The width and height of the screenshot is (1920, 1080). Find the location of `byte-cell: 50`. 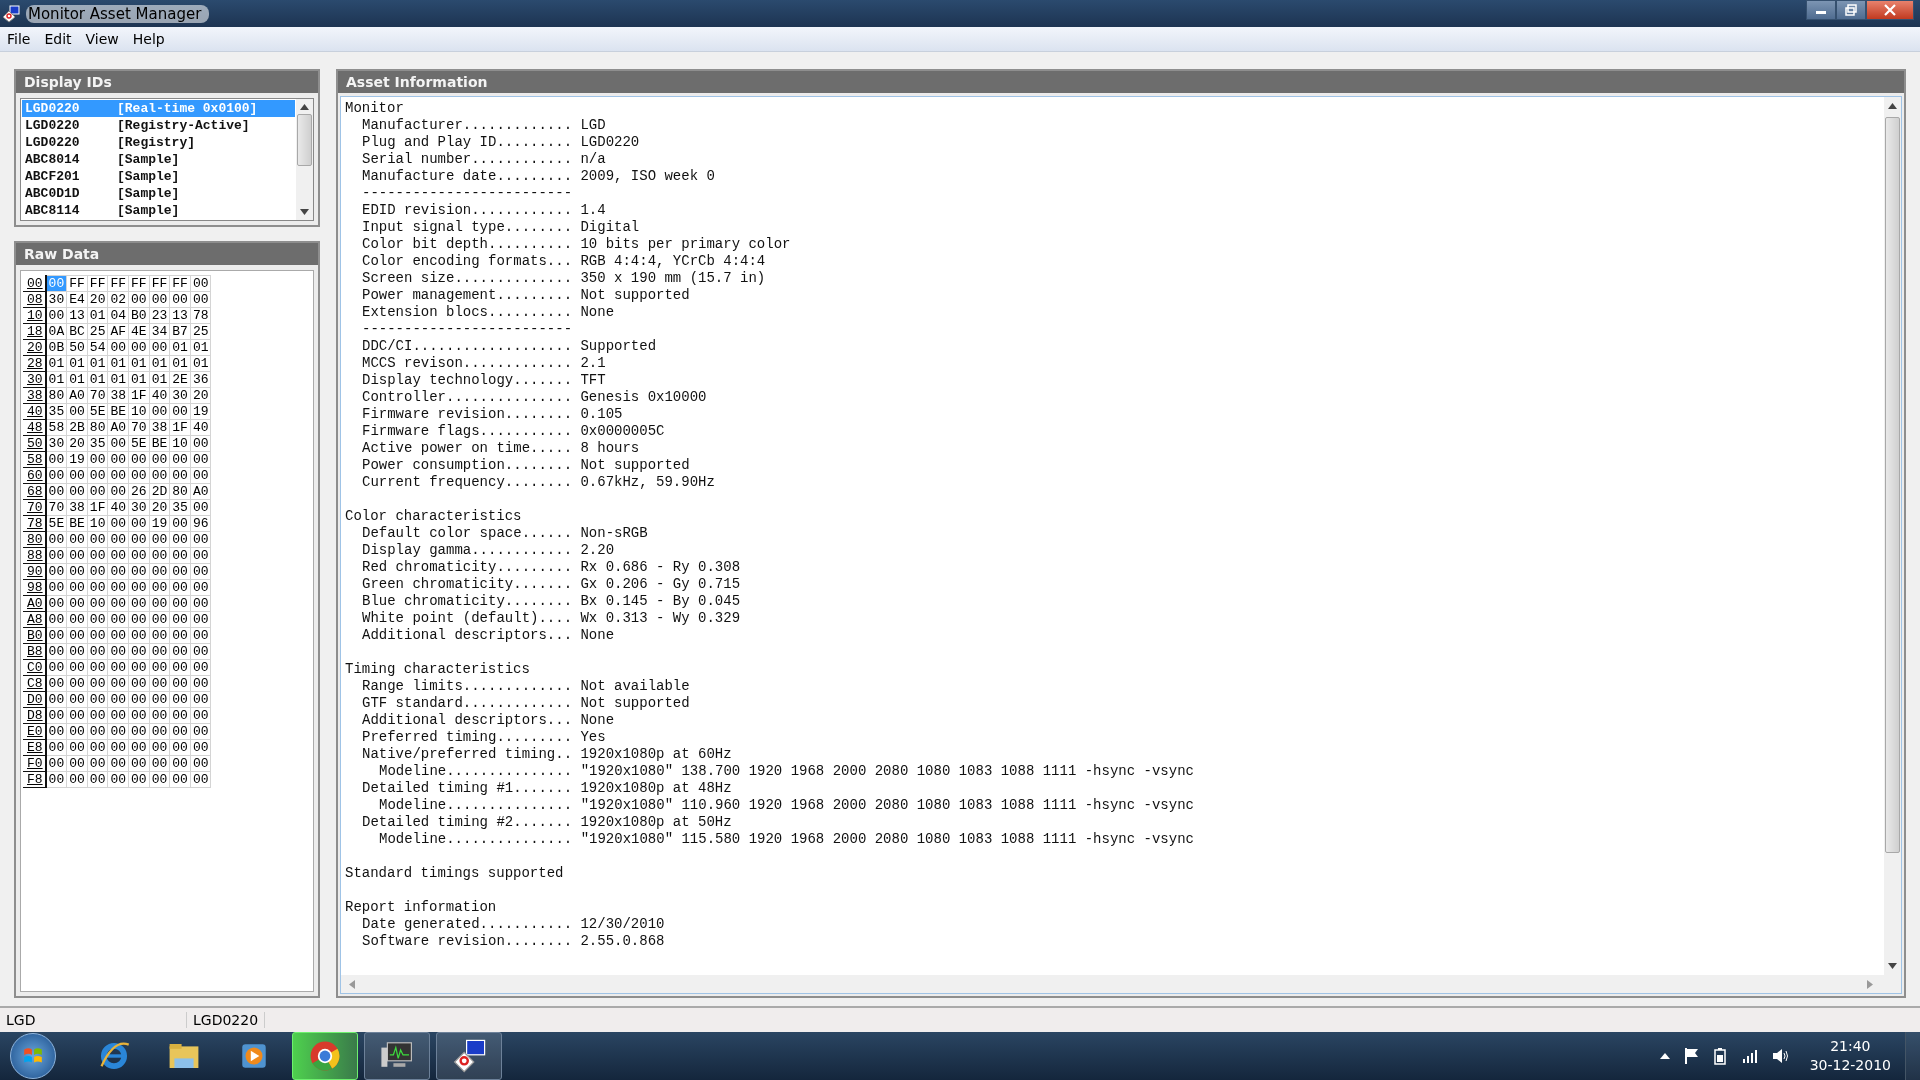

byte-cell: 50 is located at coordinates (77, 347).